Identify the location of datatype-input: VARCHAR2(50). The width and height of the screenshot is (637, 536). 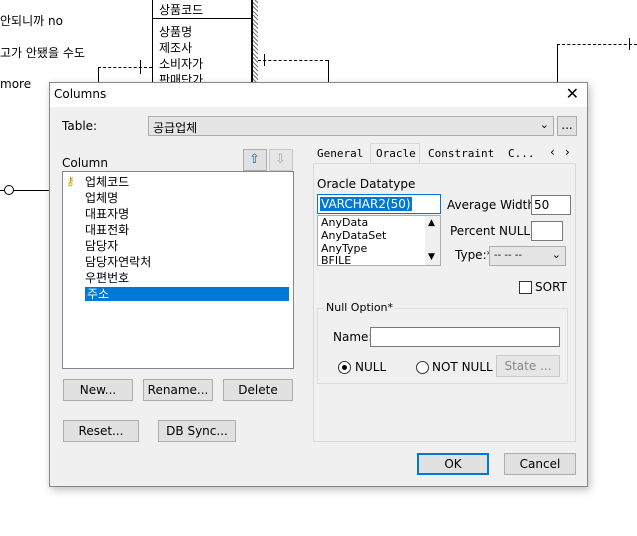
(379, 204).